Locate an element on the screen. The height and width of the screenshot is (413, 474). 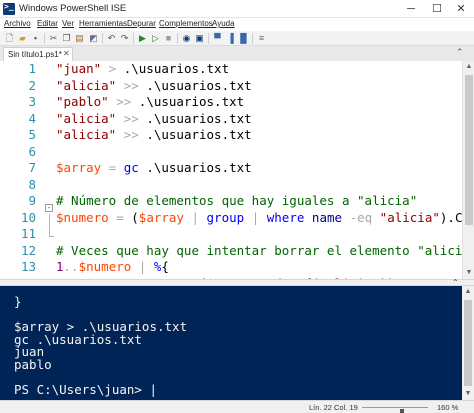
line-number: 2 is located at coordinates (32, 85).